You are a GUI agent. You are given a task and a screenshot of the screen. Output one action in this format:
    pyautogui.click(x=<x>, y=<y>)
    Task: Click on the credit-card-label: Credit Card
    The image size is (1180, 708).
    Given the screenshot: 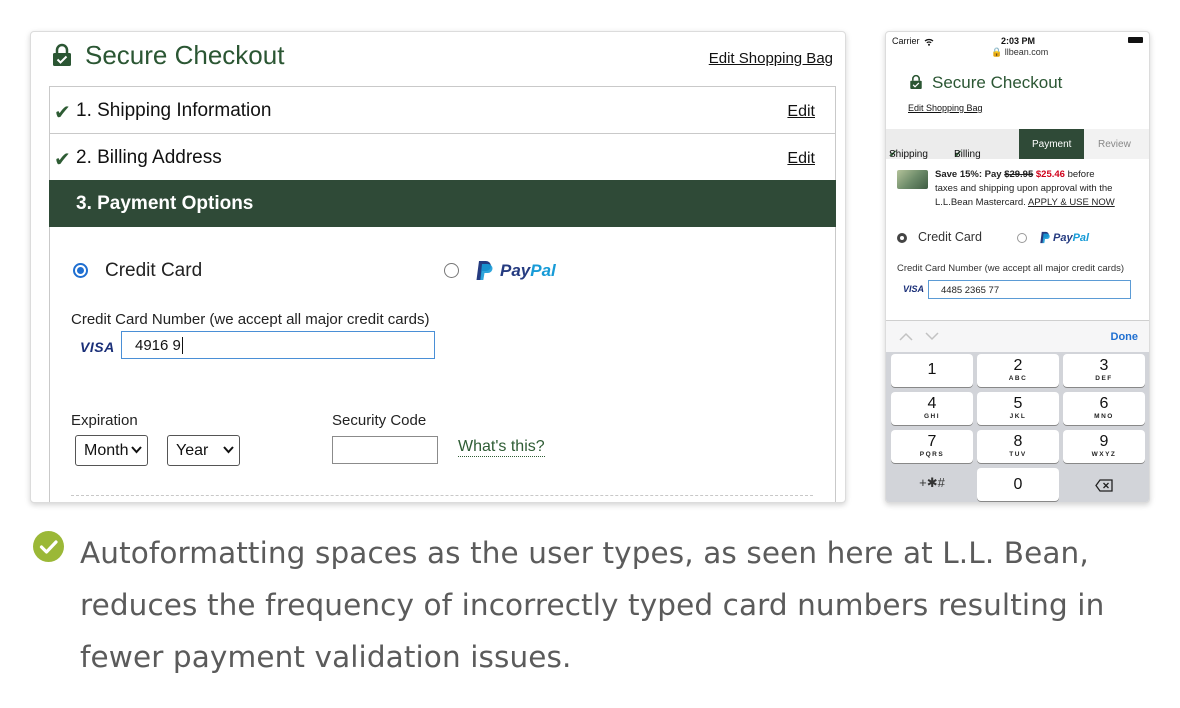 What is the action you would take?
    pyautogui.click(x=154, y=270)
    